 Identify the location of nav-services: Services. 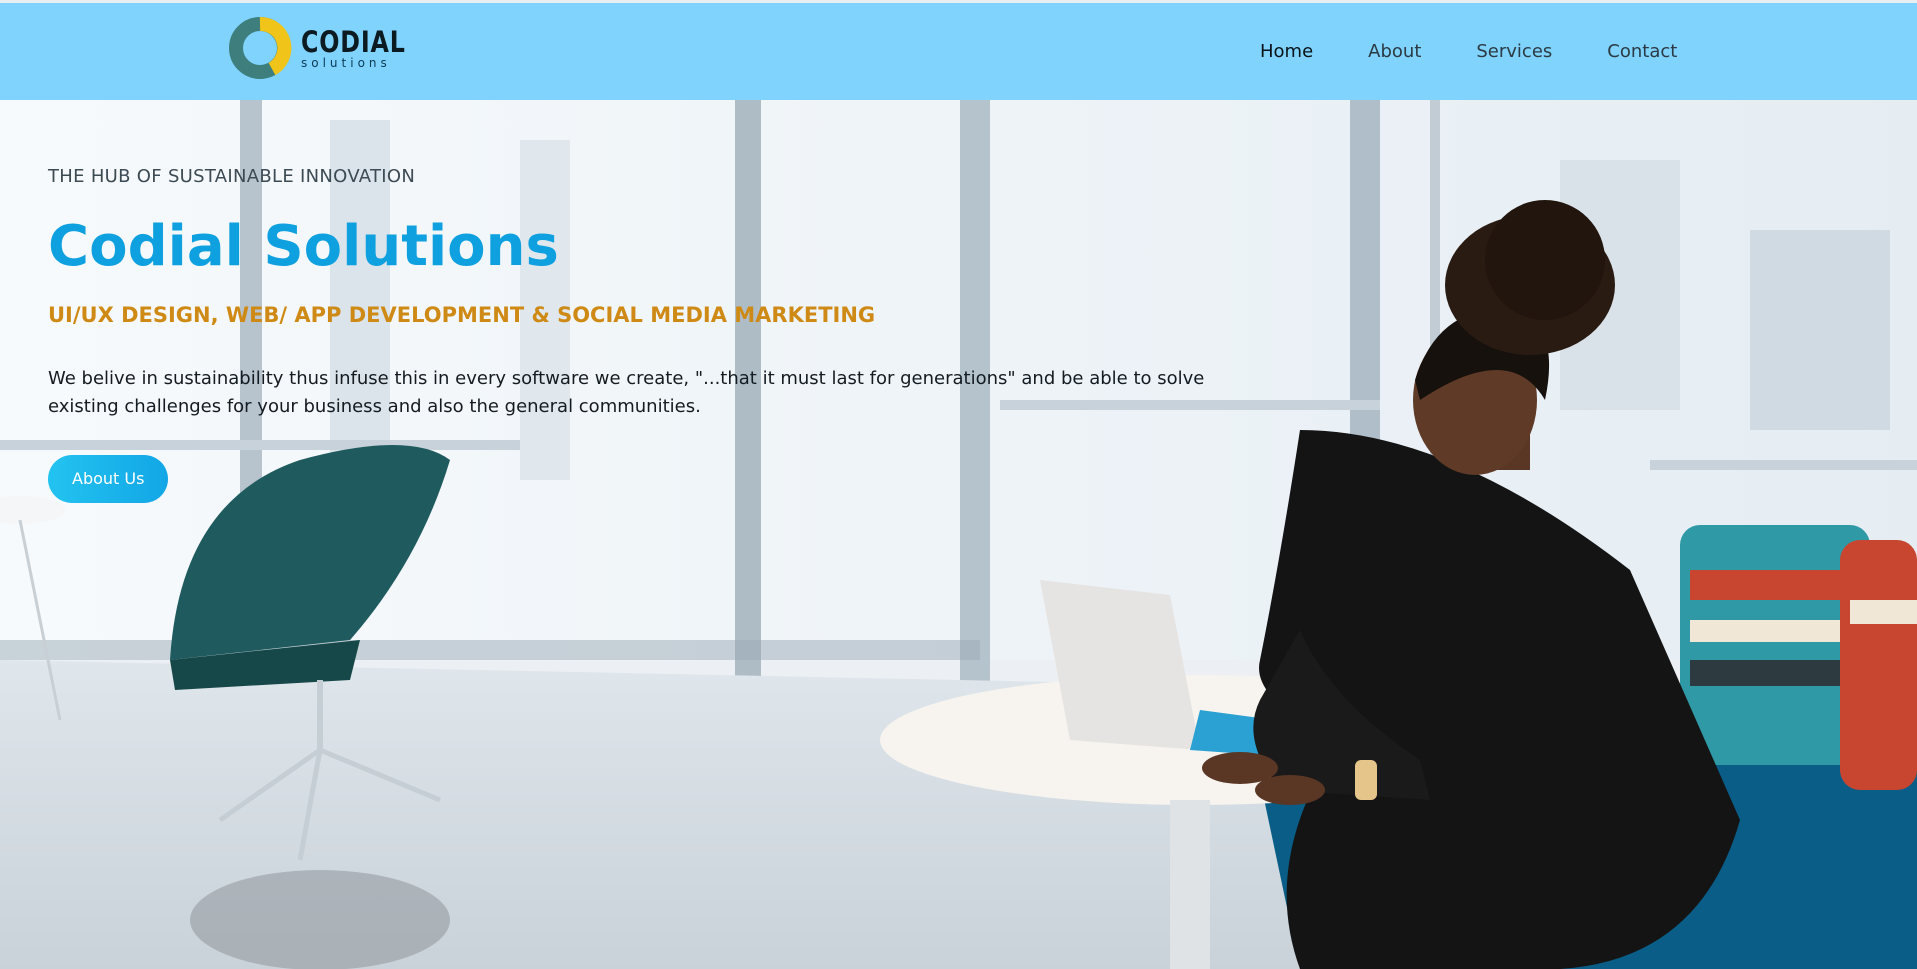
(1514, 51).